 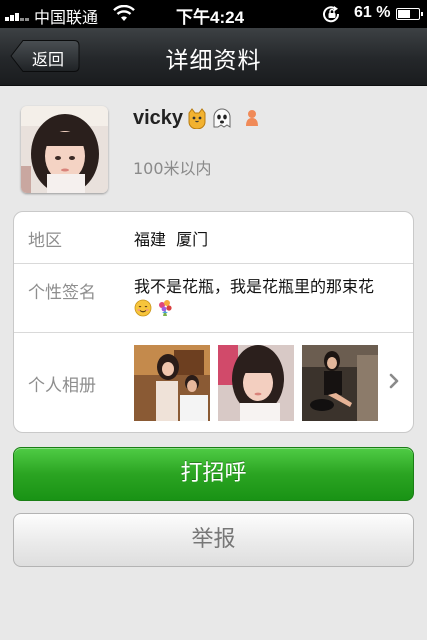 I want to click on wifi-icon, so click(x=124, y=13).